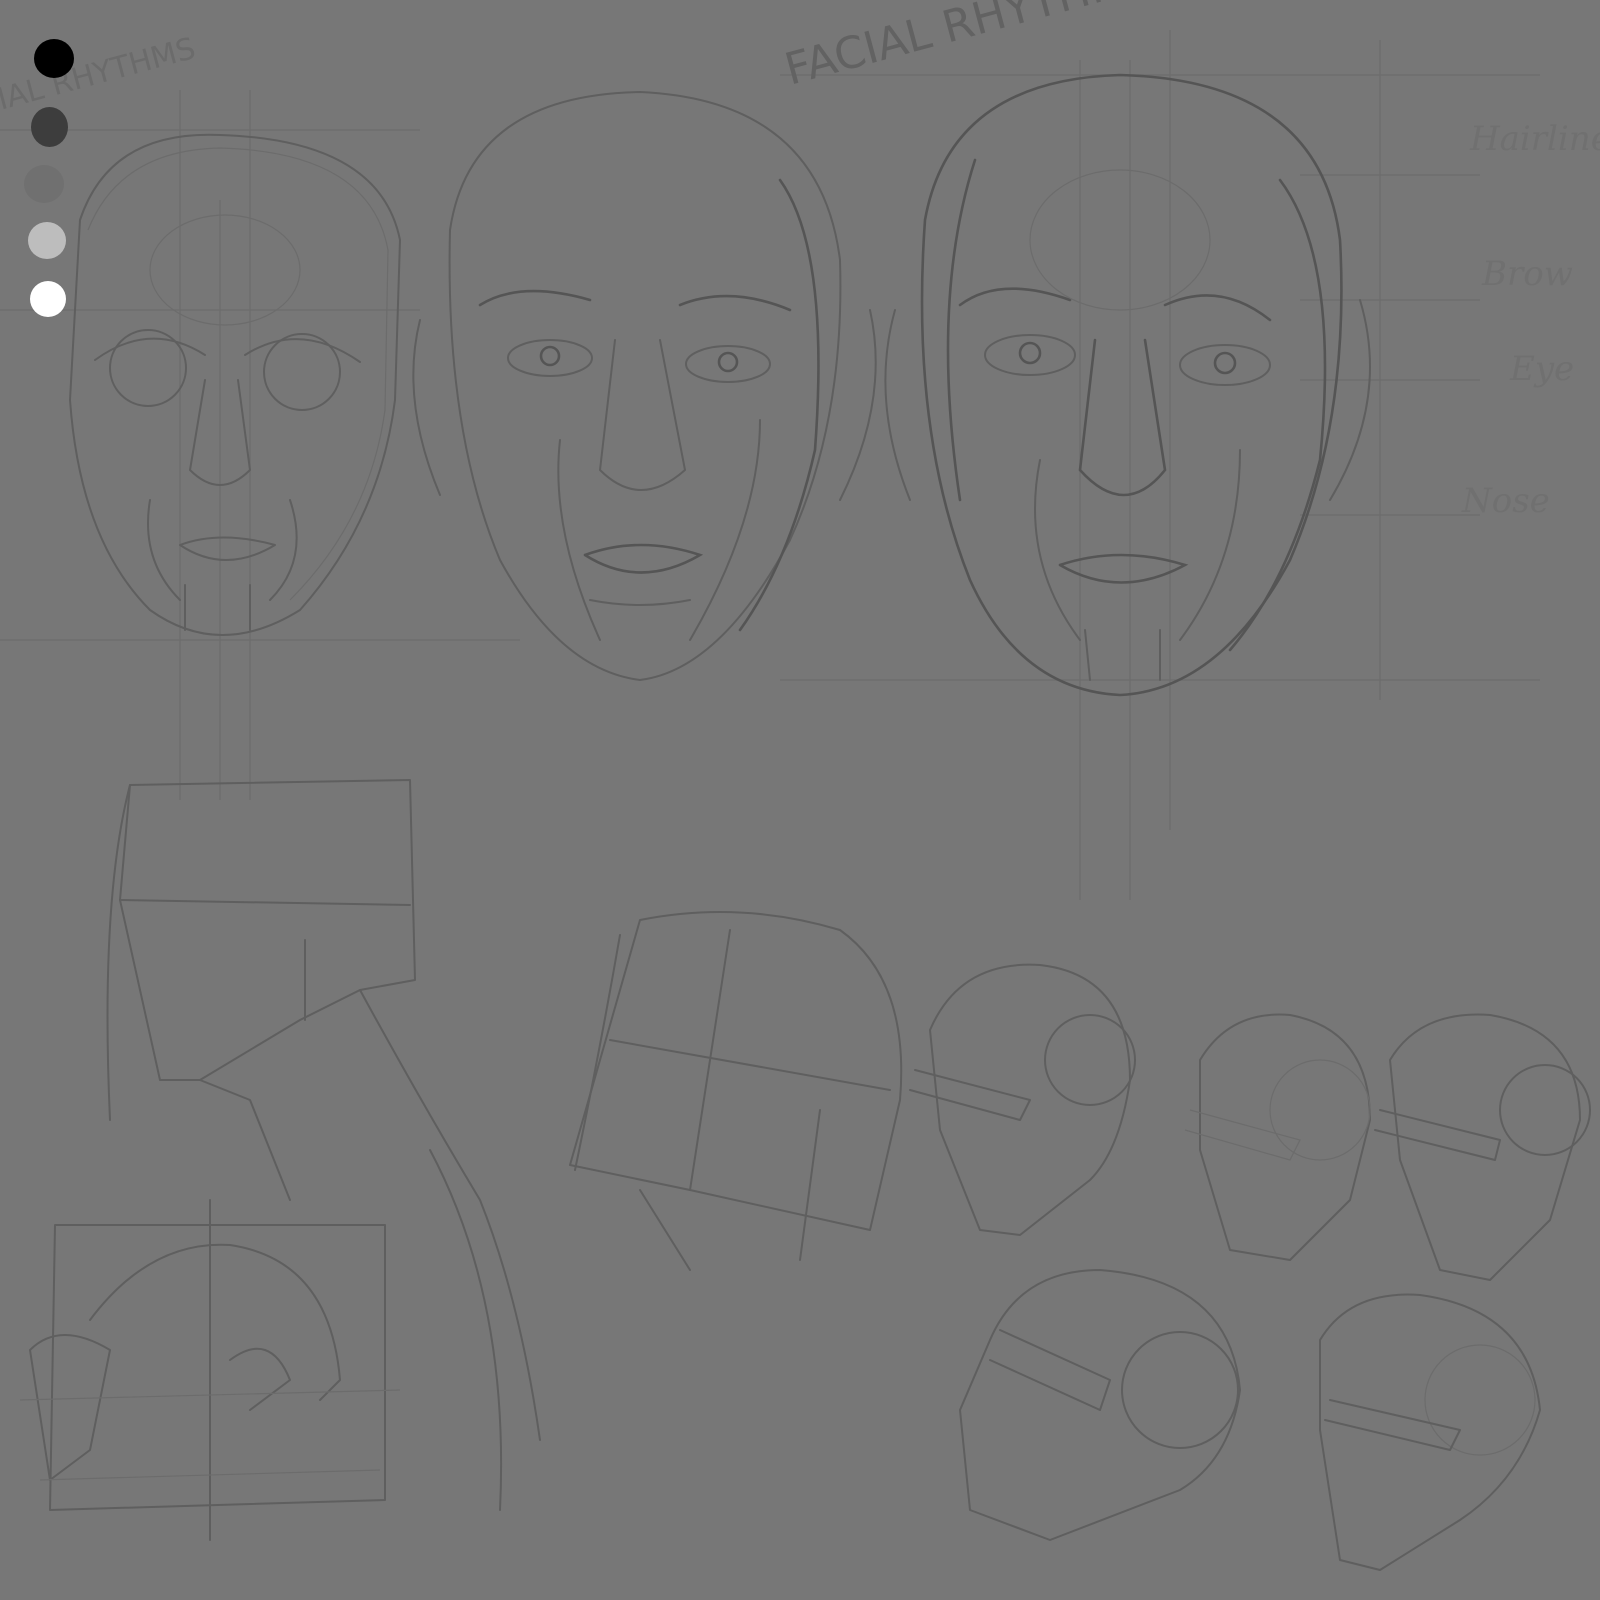 The width and height of the screenshot is (1600, 1600). Describe the element at coordinates (44, 184) in the screenshot. I see `swatch-mid-gray` at that location.